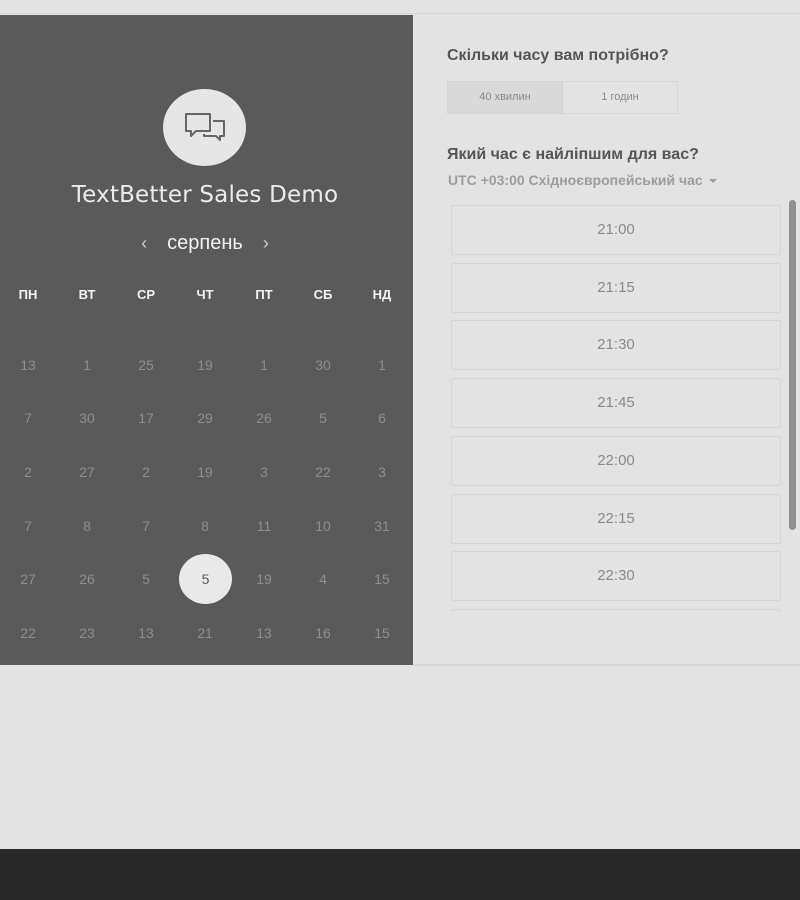 The height and width of the screenshot is (900, 800). I want to click on calendar-day: 23, so click(87, 633).